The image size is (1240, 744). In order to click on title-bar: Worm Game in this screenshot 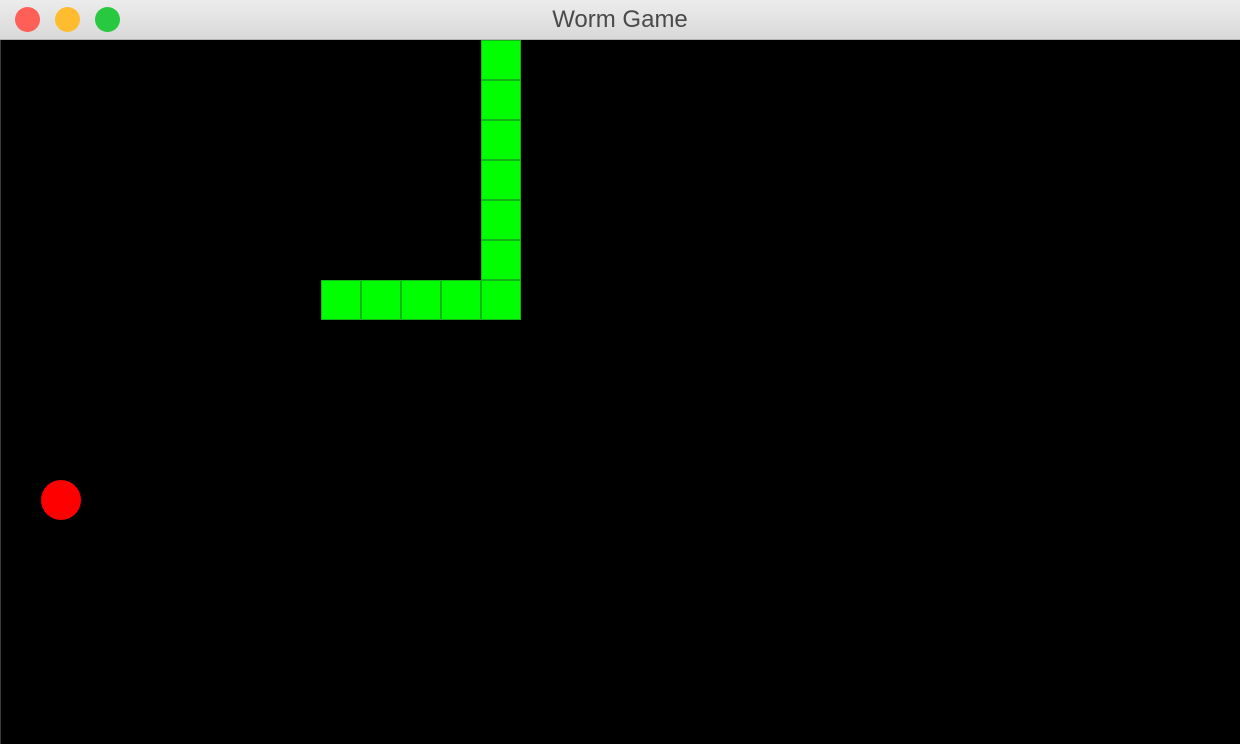, I will do `click(620, 20)`.